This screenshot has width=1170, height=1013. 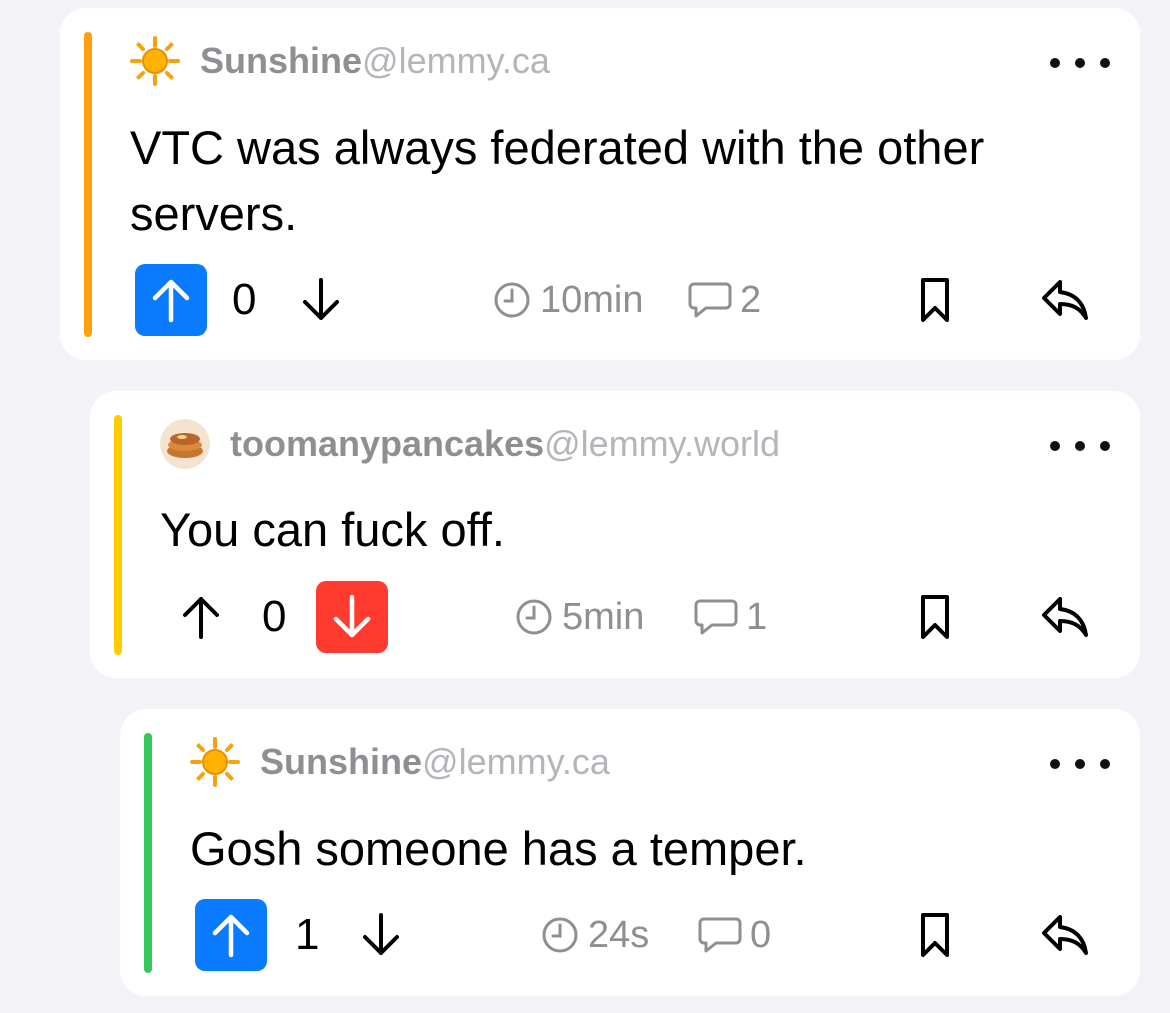 What do you see at coordinates (592, 299) in the screenshot?
I see `age-label: 10min` at bounding box center [592, 299].